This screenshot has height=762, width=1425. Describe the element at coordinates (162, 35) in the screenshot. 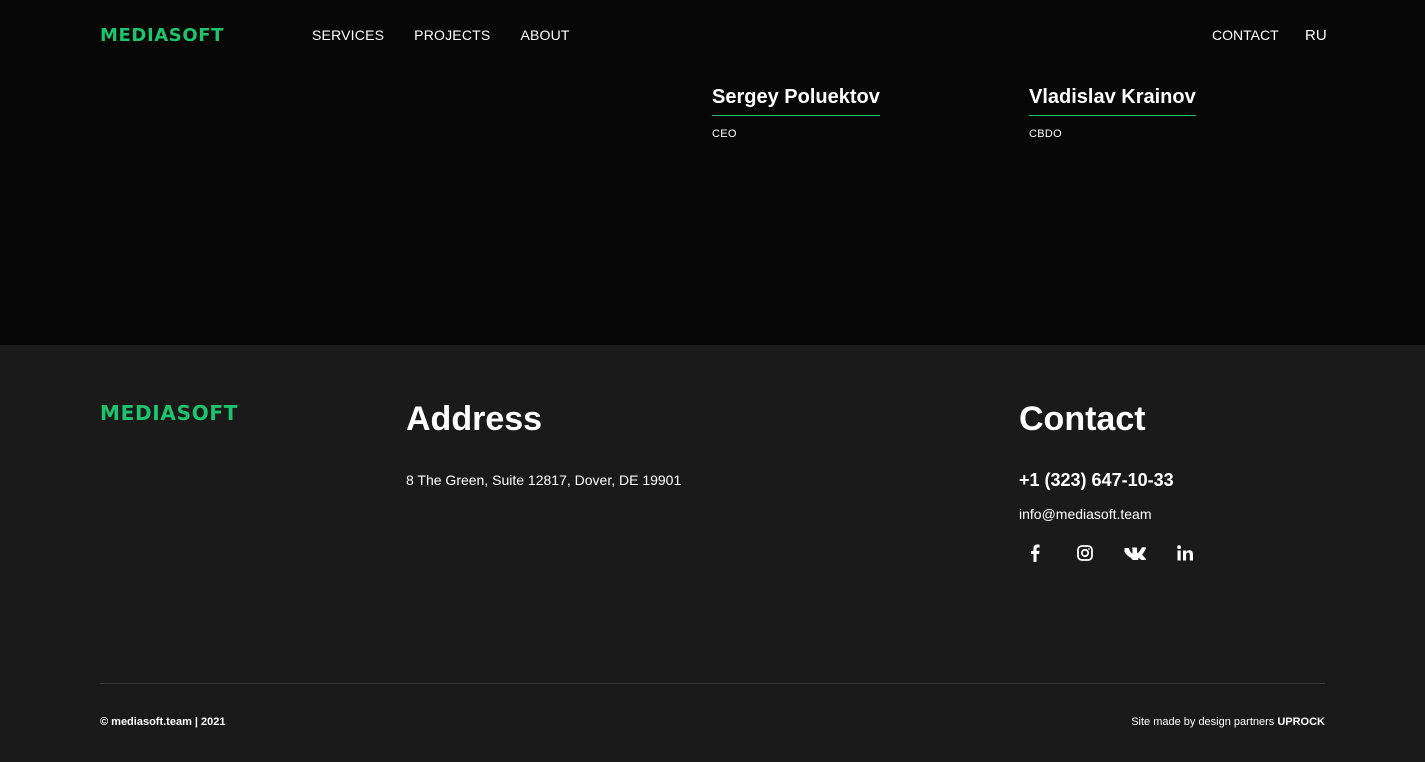

I see `header-logo: MEDIASOFT` at that location.